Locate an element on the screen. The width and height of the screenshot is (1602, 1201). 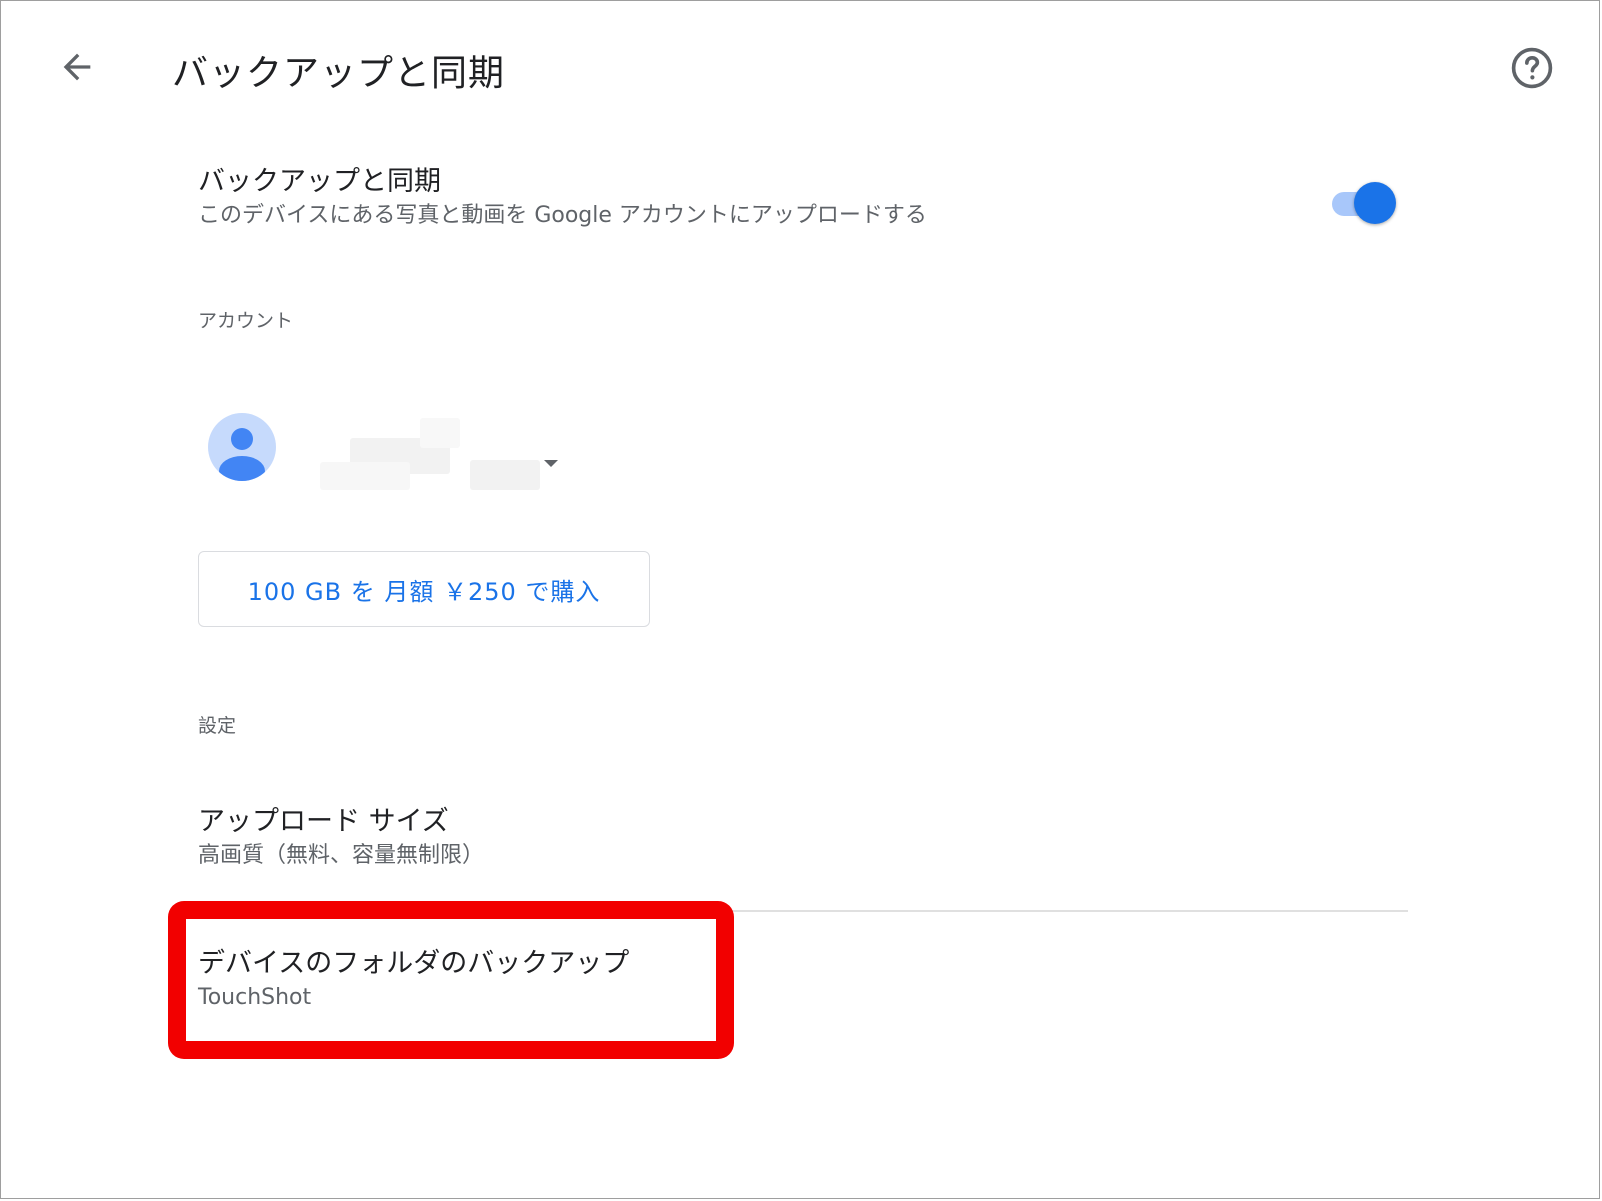
arrow-back-icon is located at coordinates (77, 69).